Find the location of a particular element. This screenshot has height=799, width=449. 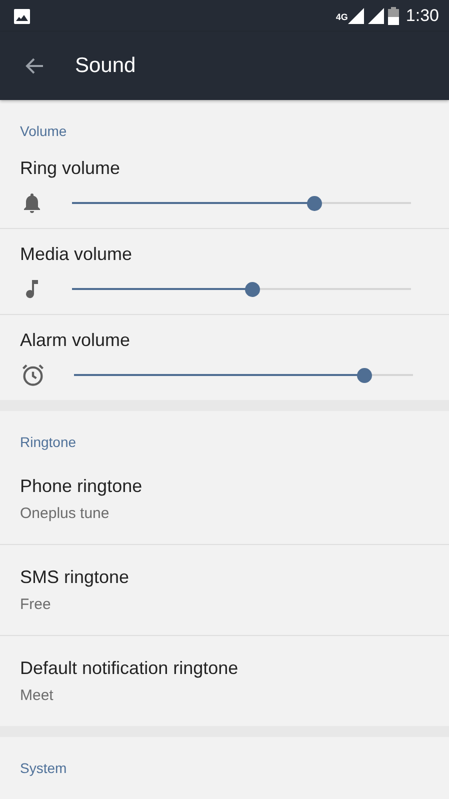

section-header: Volume is located at coordinates (43, 131).